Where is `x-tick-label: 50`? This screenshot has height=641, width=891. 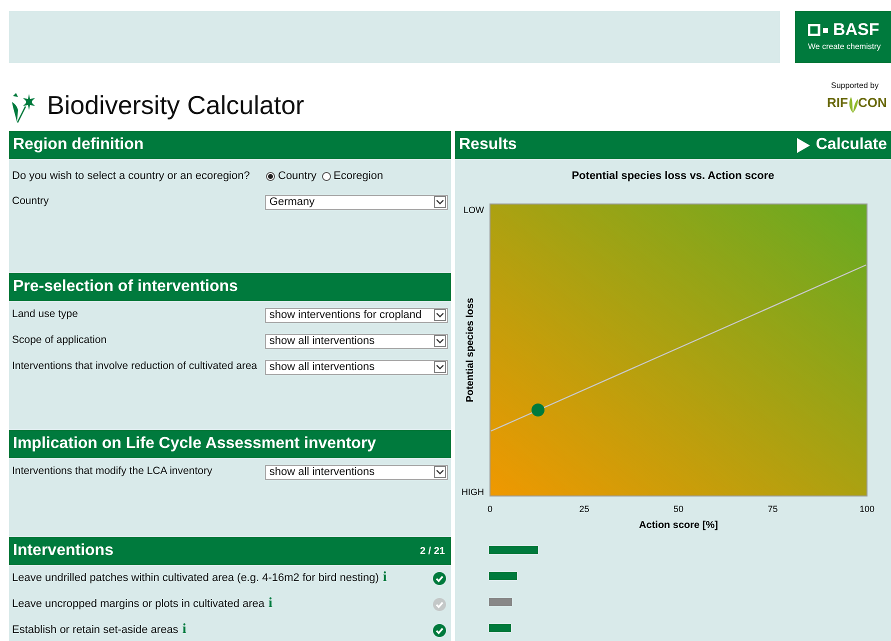 x-tick-label: 50 is located at coordinates (679, 509).